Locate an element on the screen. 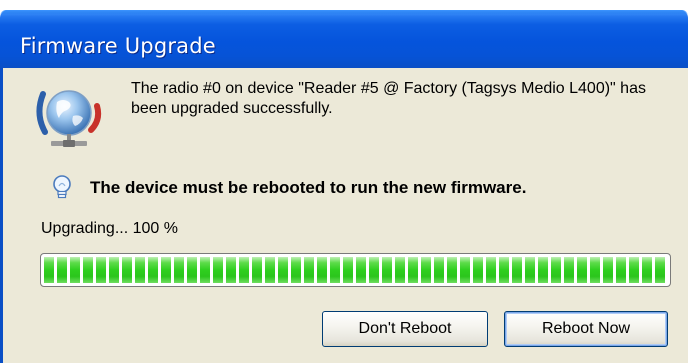 Image resolution: width=688 pixels, height=363 pixels. reboot-now-button: Reboot Now is located at coordinates (586, 329).